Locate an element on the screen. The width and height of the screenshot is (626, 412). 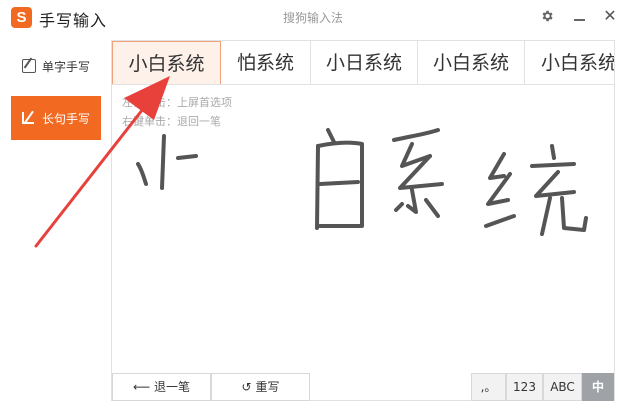
undo-stroke-button: ⟵ 退一笔 is located at coordinates (161, 387).